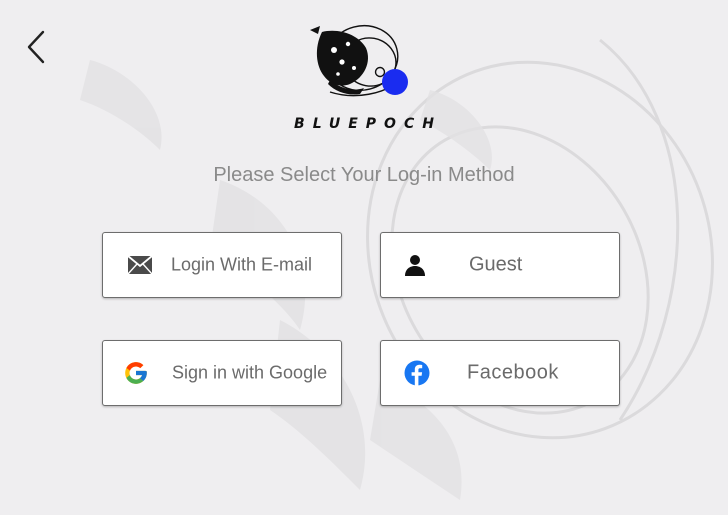  I want to click on login-email-button: Login With E-mail, so click(222, 265).